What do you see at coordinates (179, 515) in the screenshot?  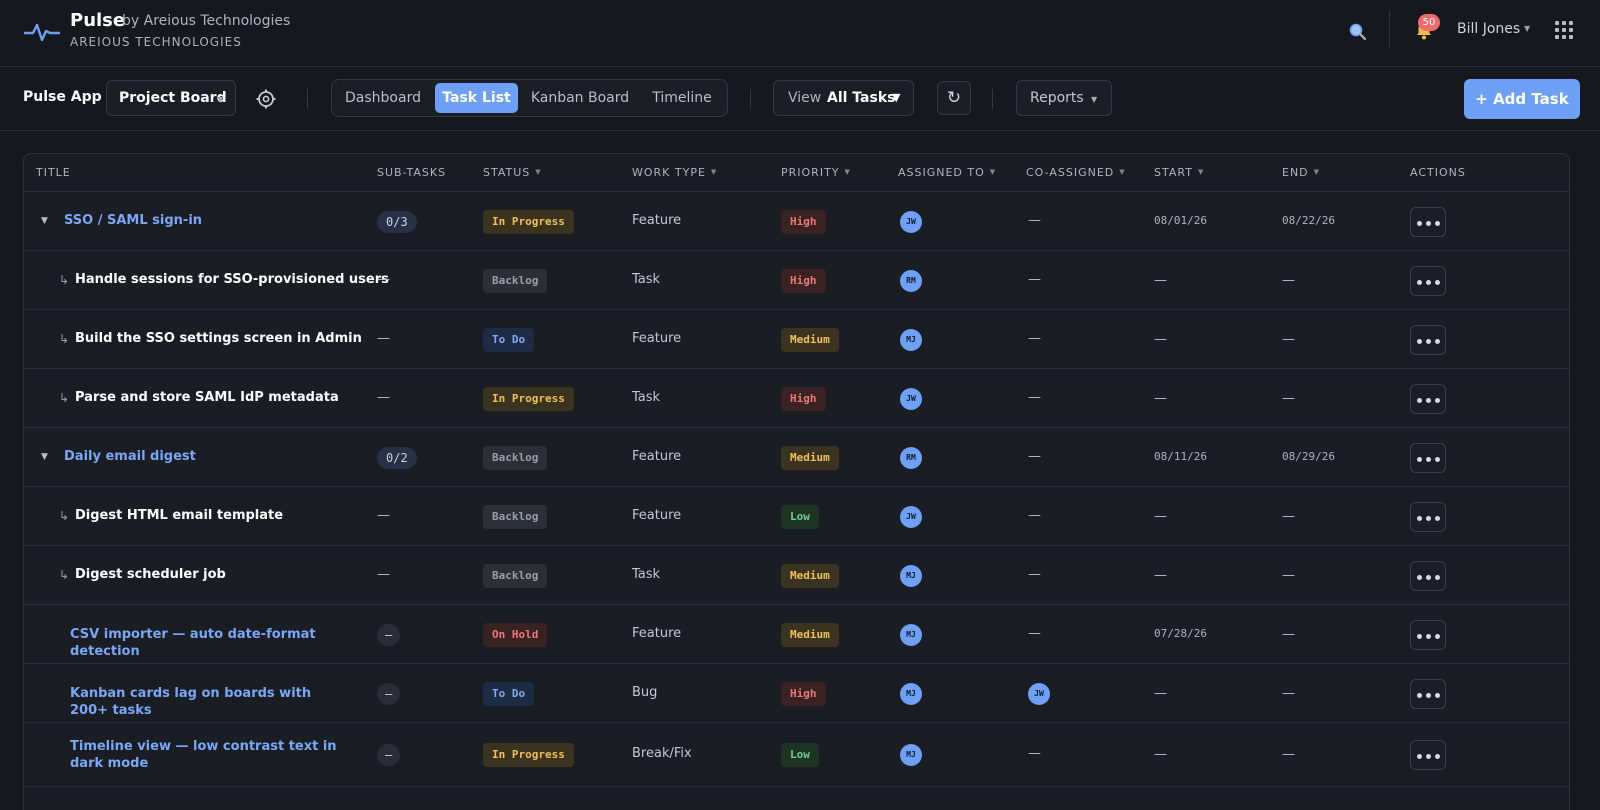 I see `subtask-title-link: Digest HTML email template` at bounding box center [179, 515].